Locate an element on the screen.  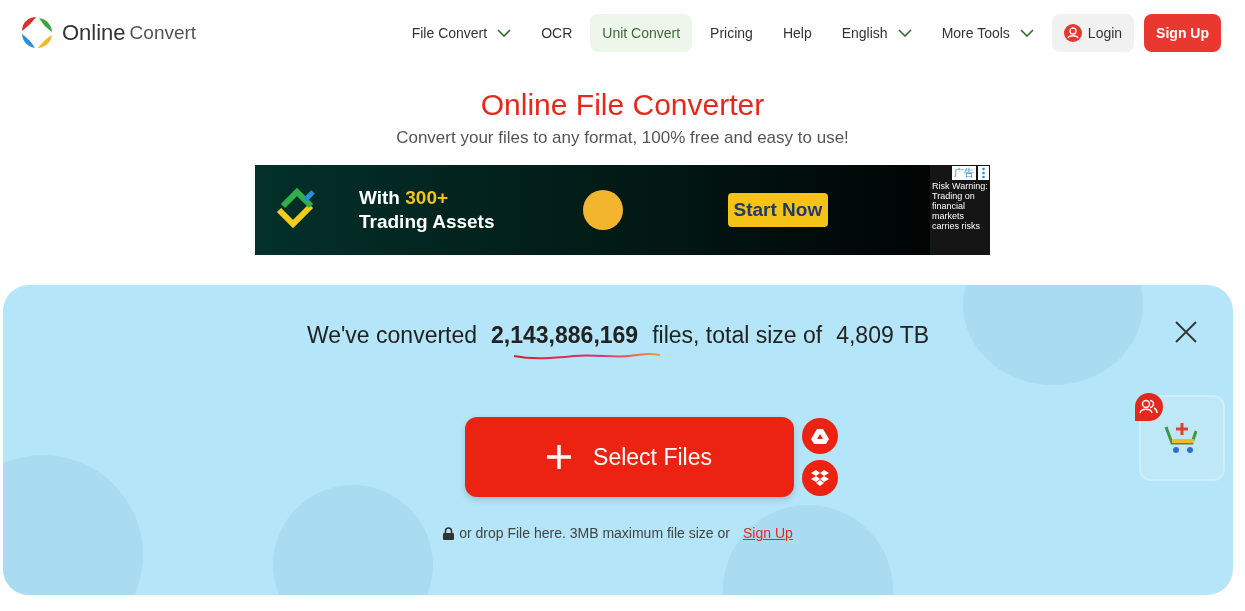
plus-icon is located at coordinates (559, 457).